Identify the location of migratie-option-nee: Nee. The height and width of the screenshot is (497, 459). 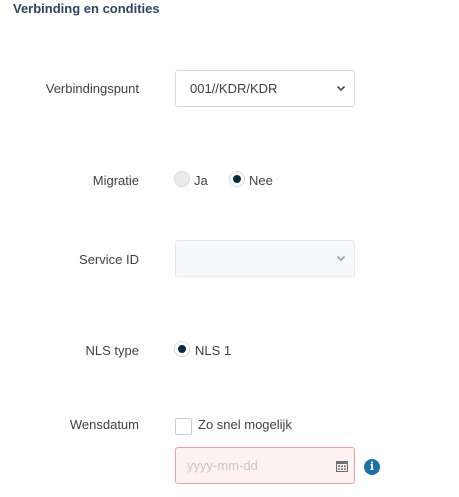
(254, 181).